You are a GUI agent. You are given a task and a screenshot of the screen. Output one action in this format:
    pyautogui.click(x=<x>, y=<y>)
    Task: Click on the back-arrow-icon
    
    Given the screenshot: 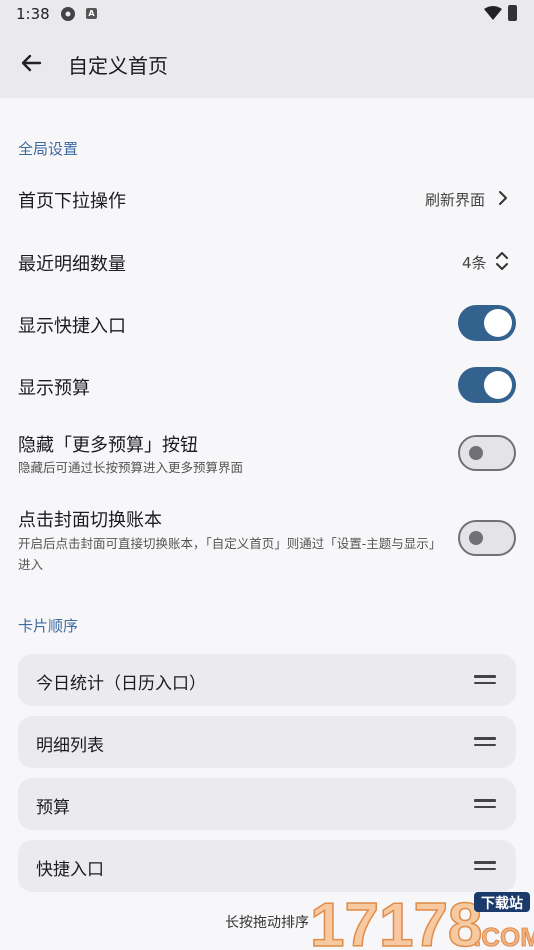 What is the action you would take?
    pyautogui.click(x=31, y=63)
    